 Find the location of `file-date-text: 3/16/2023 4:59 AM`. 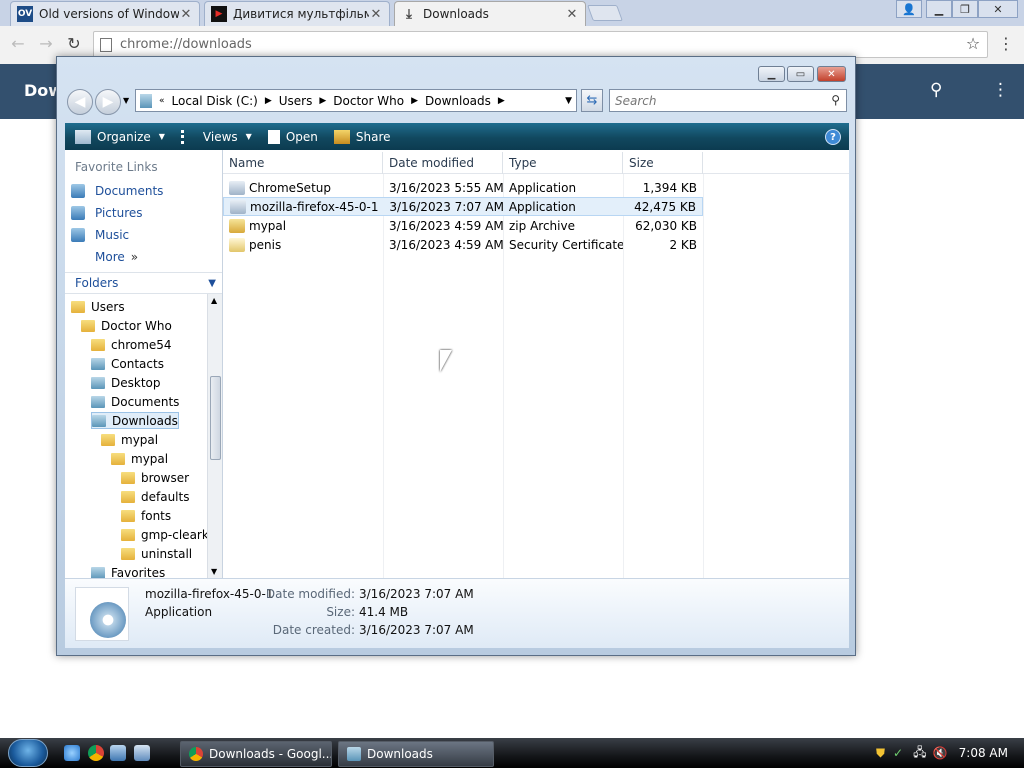

file-date-text: 3/16/2023 4:59 AM is located at coordinates (446, 244).